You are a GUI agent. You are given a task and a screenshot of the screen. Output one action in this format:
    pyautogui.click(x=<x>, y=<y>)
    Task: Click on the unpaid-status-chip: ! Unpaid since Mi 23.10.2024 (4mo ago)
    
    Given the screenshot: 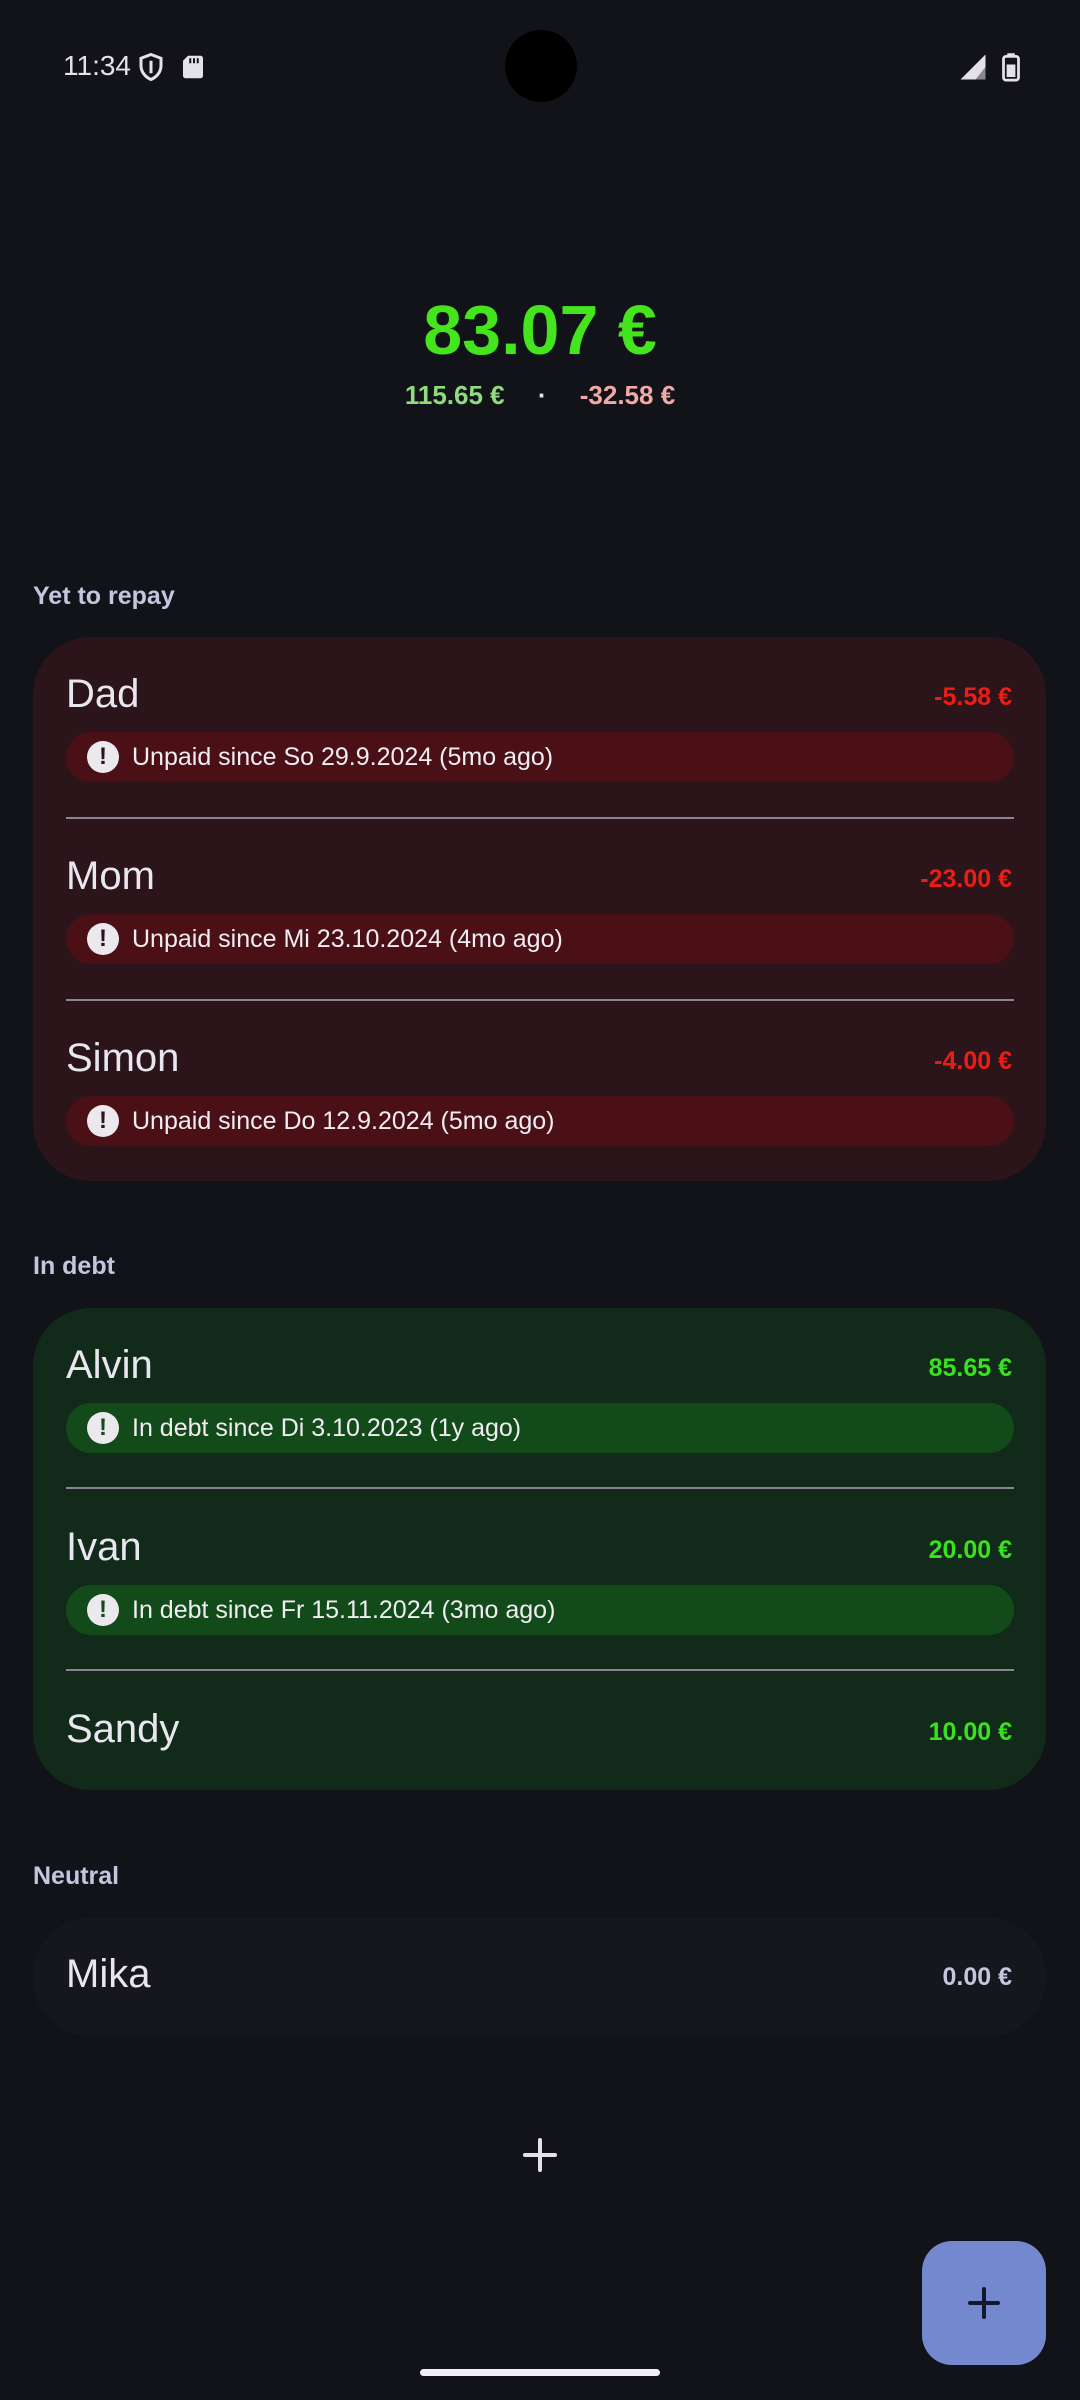 What is the action you would take?
    pyautogui.click(x=540, y=939)
    